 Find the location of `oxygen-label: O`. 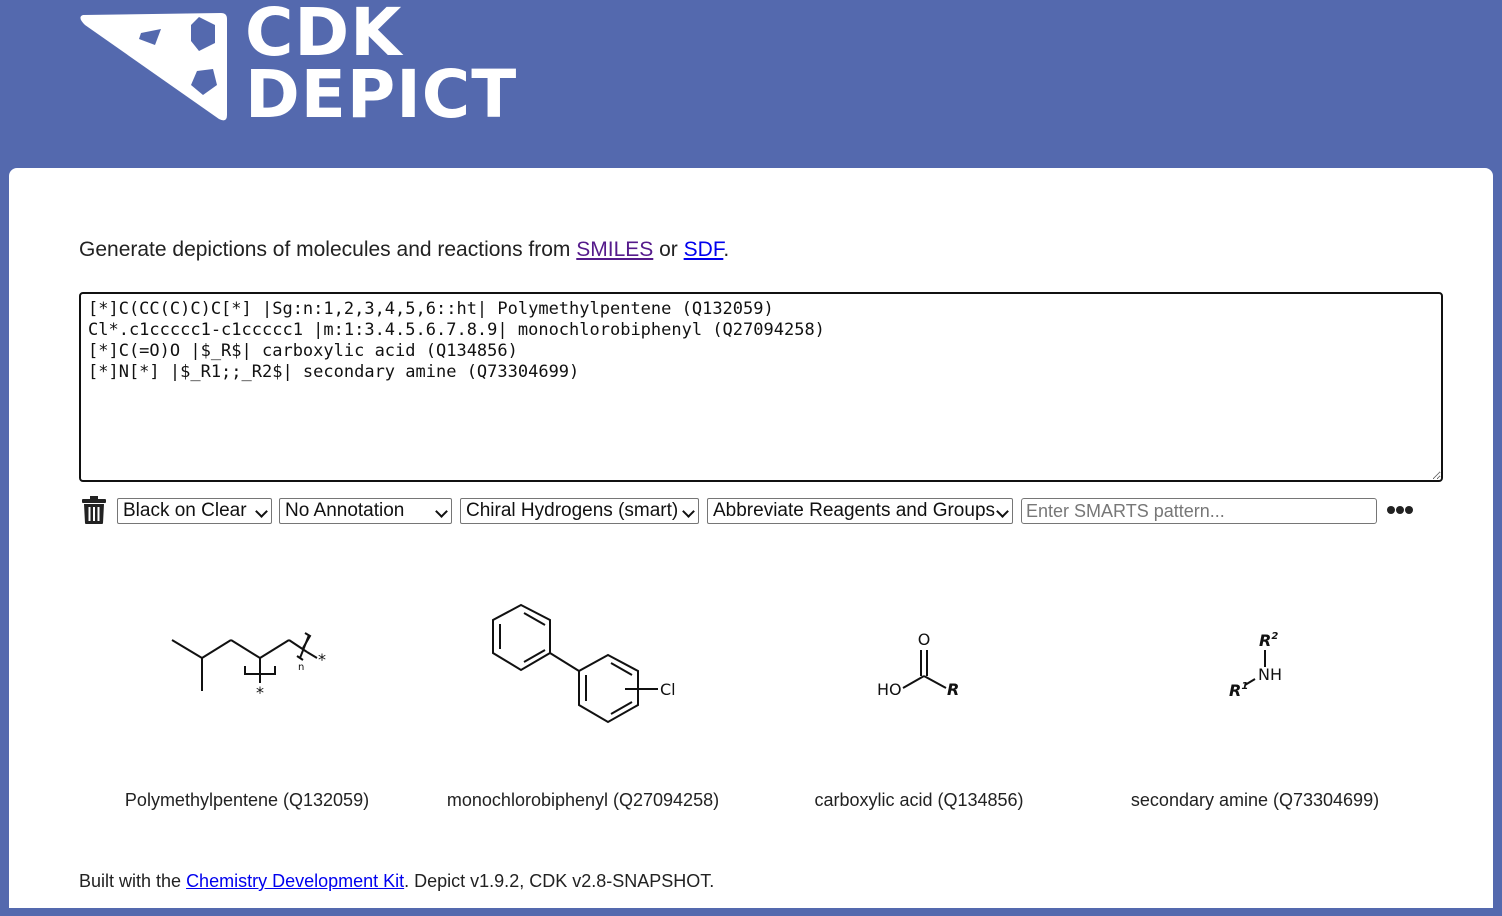

oxygen-label: O is located at coordinates (924, 639).